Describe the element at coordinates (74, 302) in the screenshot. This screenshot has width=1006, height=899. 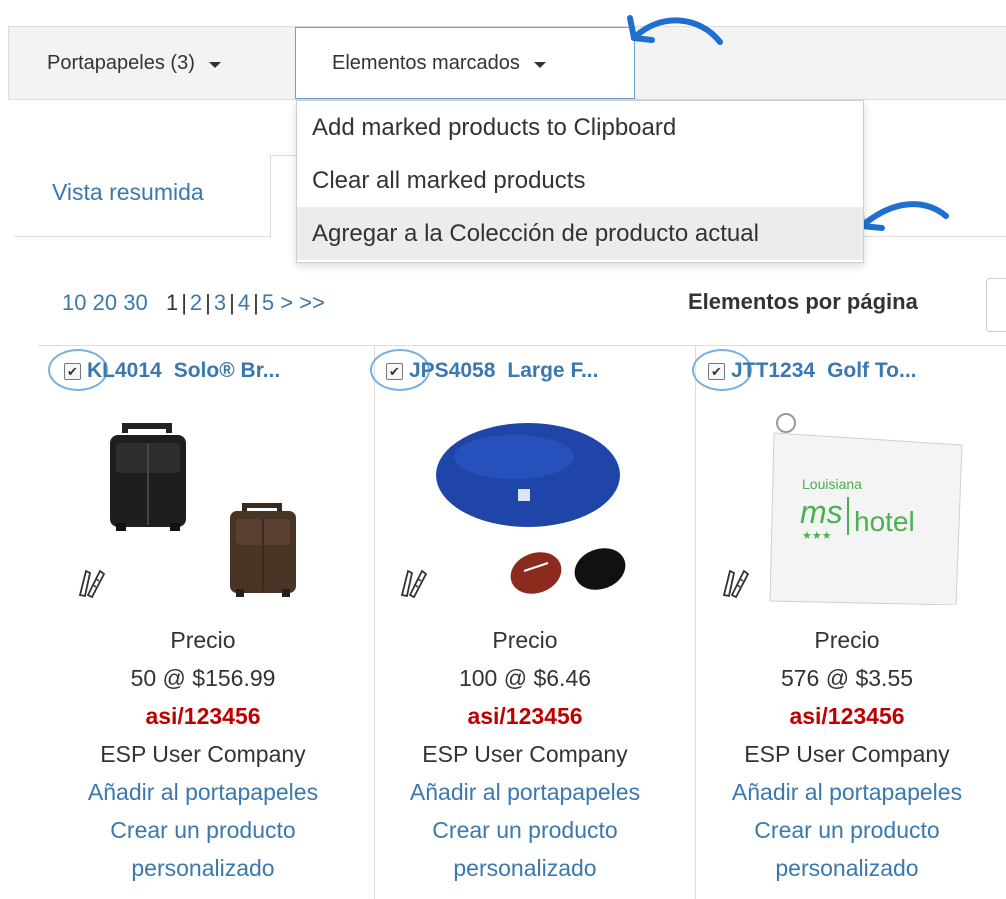
I see `page-size-10: 10` at that location.